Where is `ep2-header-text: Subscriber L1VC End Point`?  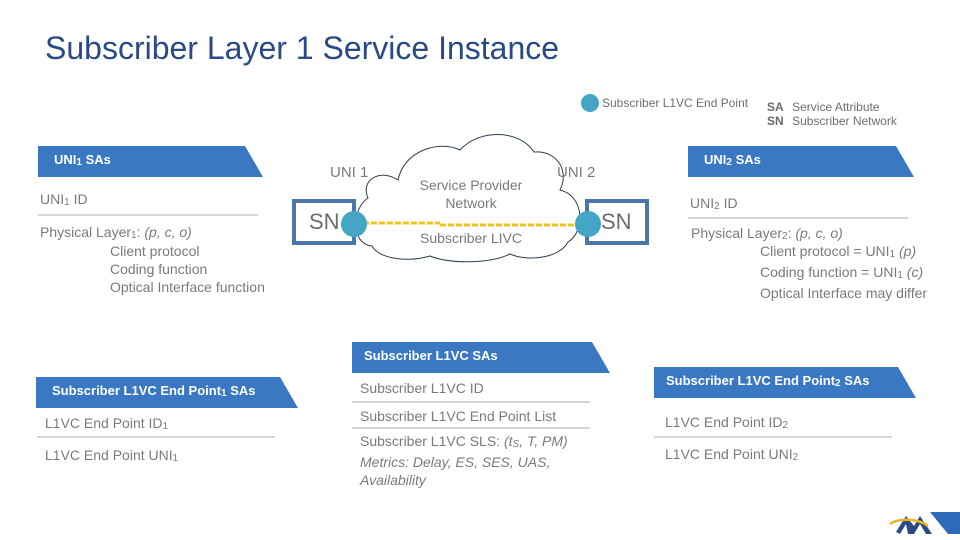
ep2-header-text: Subscriber L1VC End Point is located at coordinates (751, 380).